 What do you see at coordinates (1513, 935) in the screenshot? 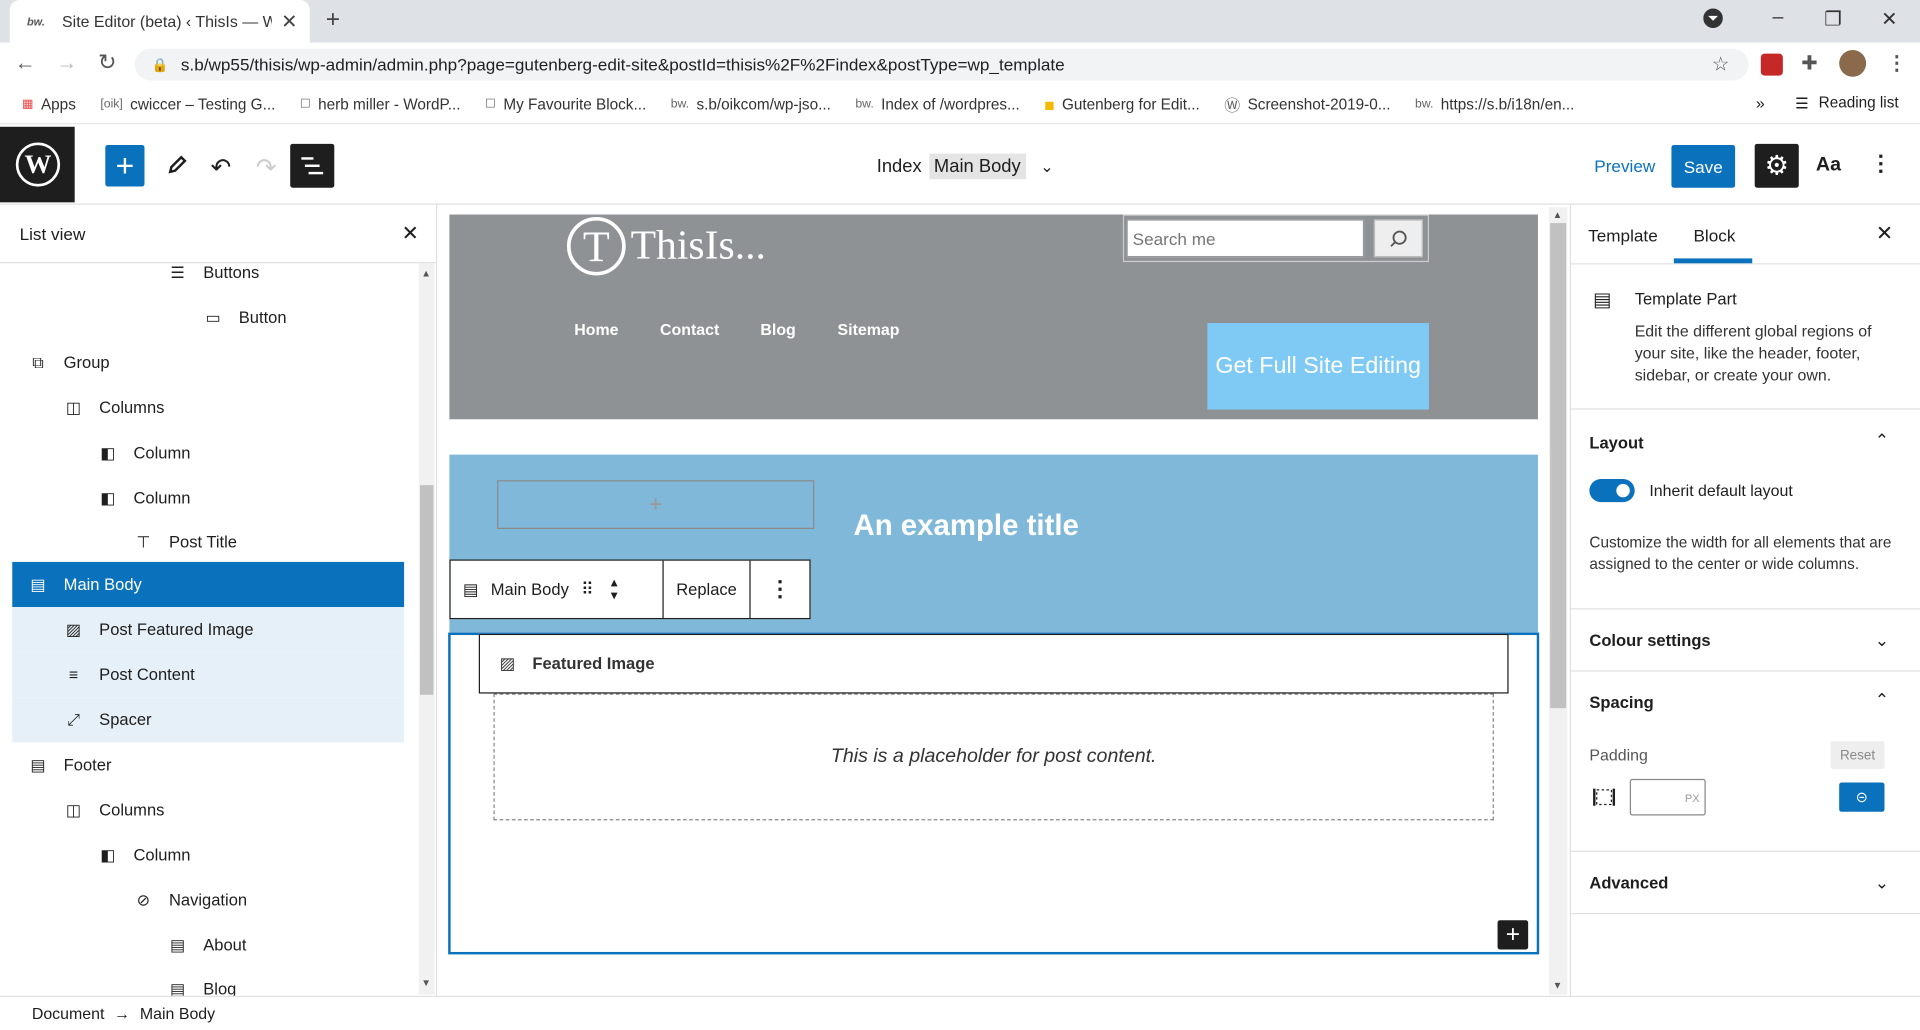
I see `block-appender-button: +` at bounding box center [1513, 935].